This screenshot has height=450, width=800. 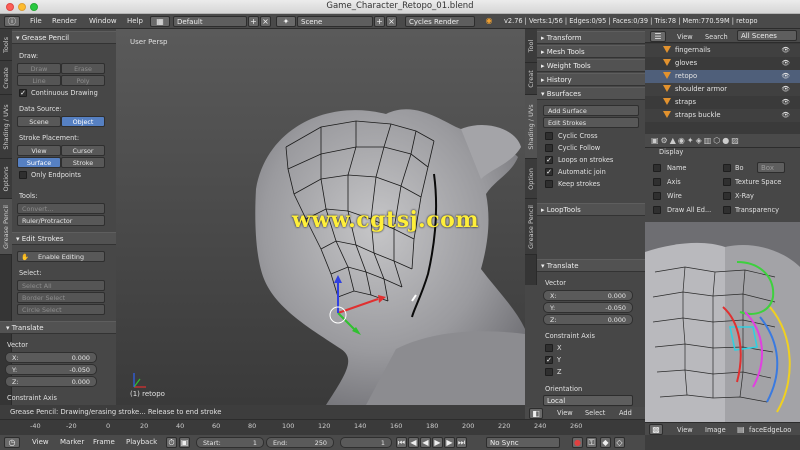 I want to click on image-browse-icon: ▤, so click(x=741, y=429).